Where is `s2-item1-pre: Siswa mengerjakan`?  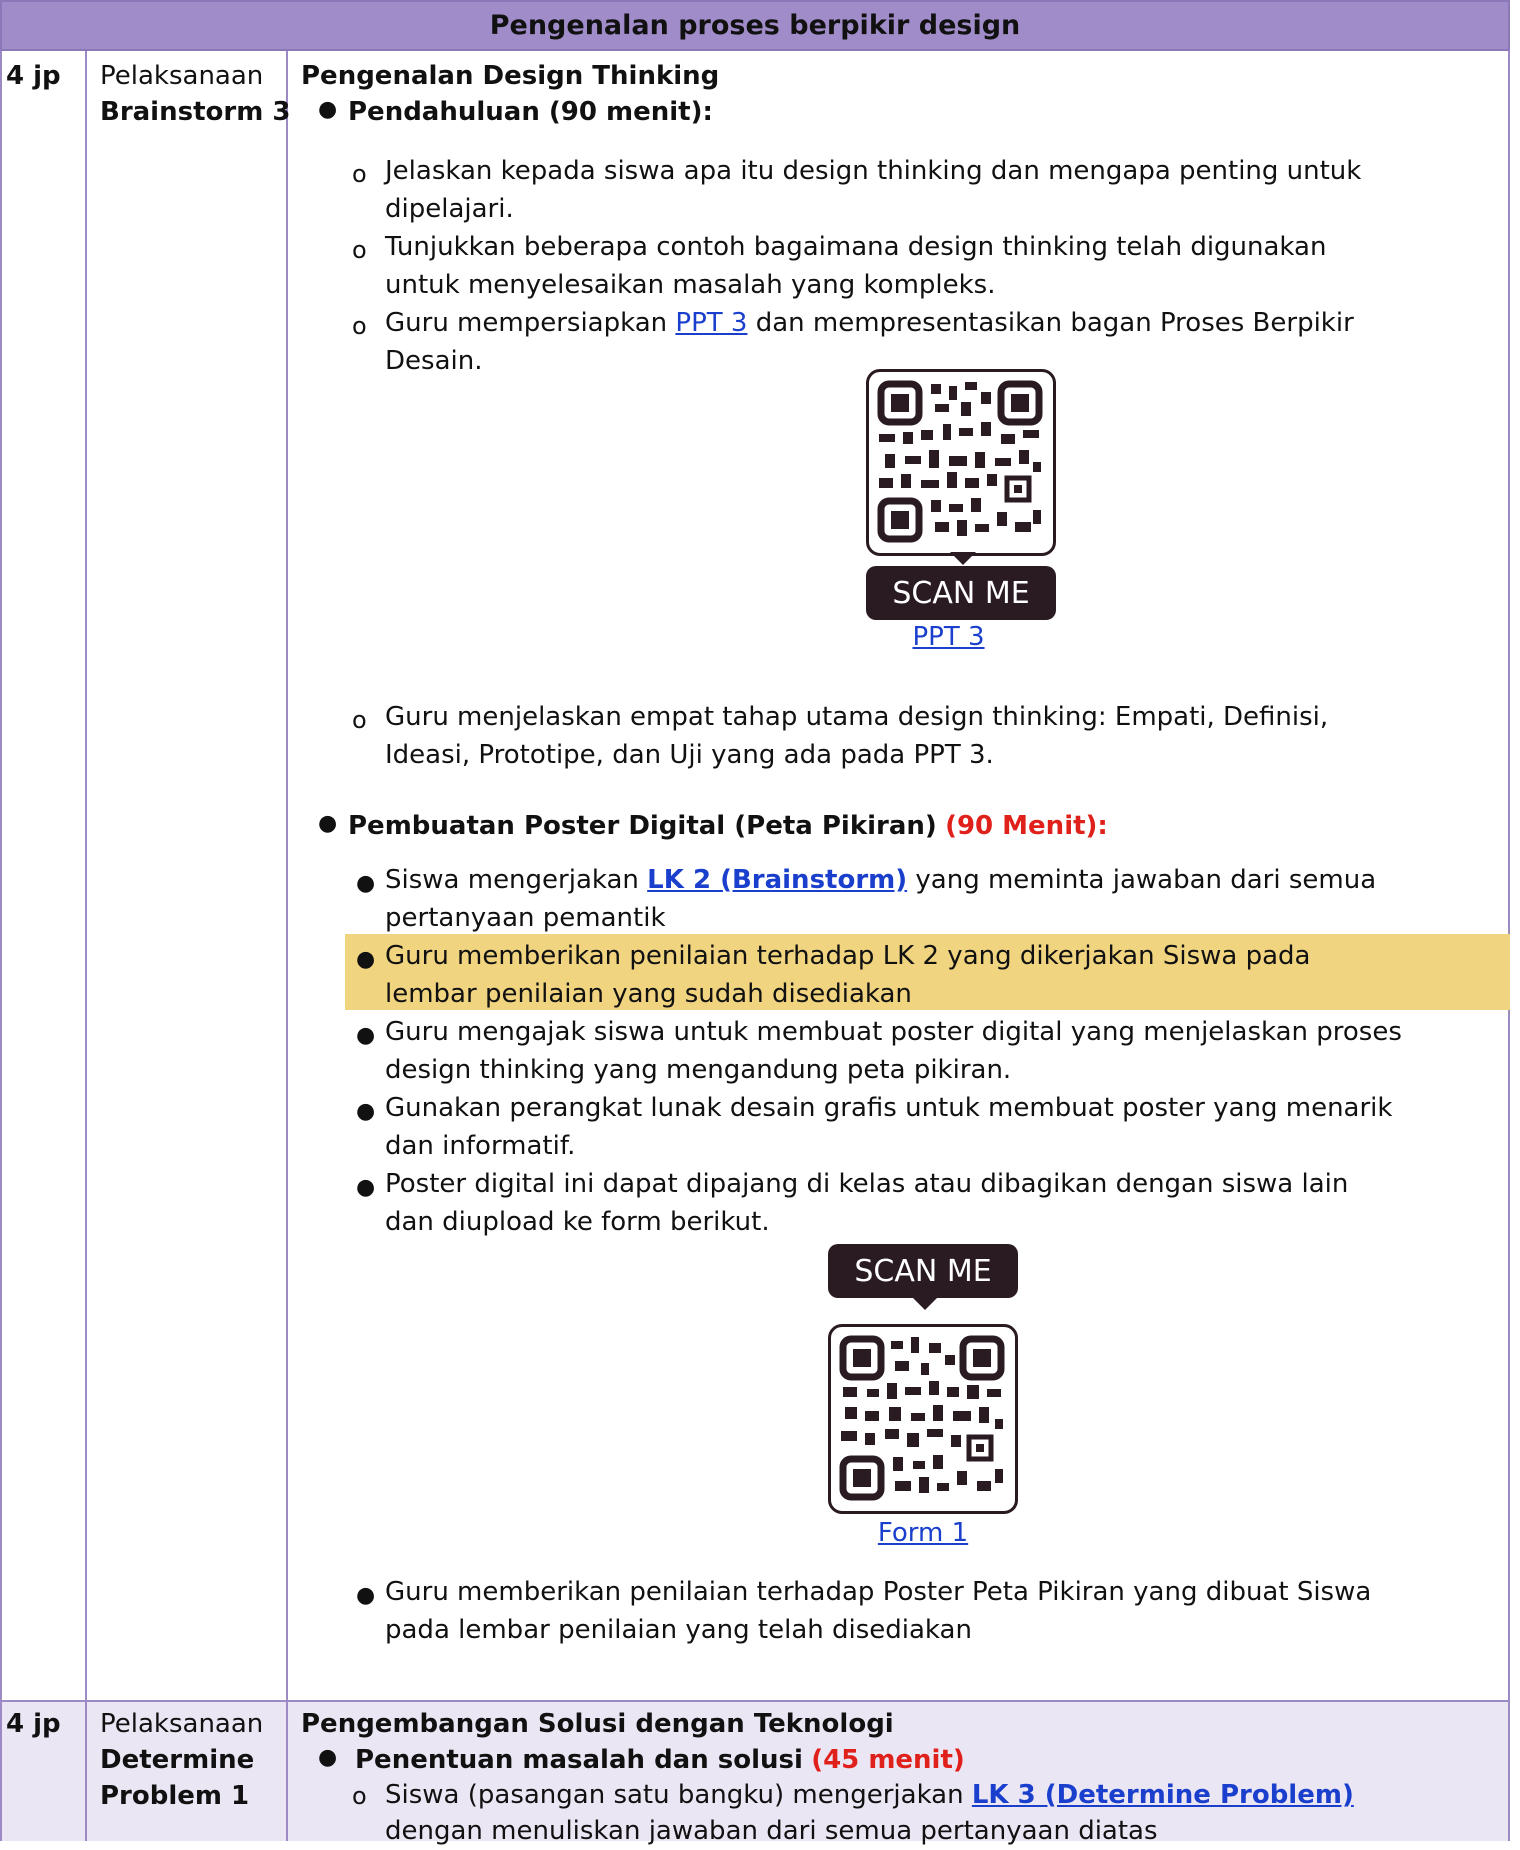
s2-item1-pre: Siswa mengerjakan is located at coordinates (516, 880).